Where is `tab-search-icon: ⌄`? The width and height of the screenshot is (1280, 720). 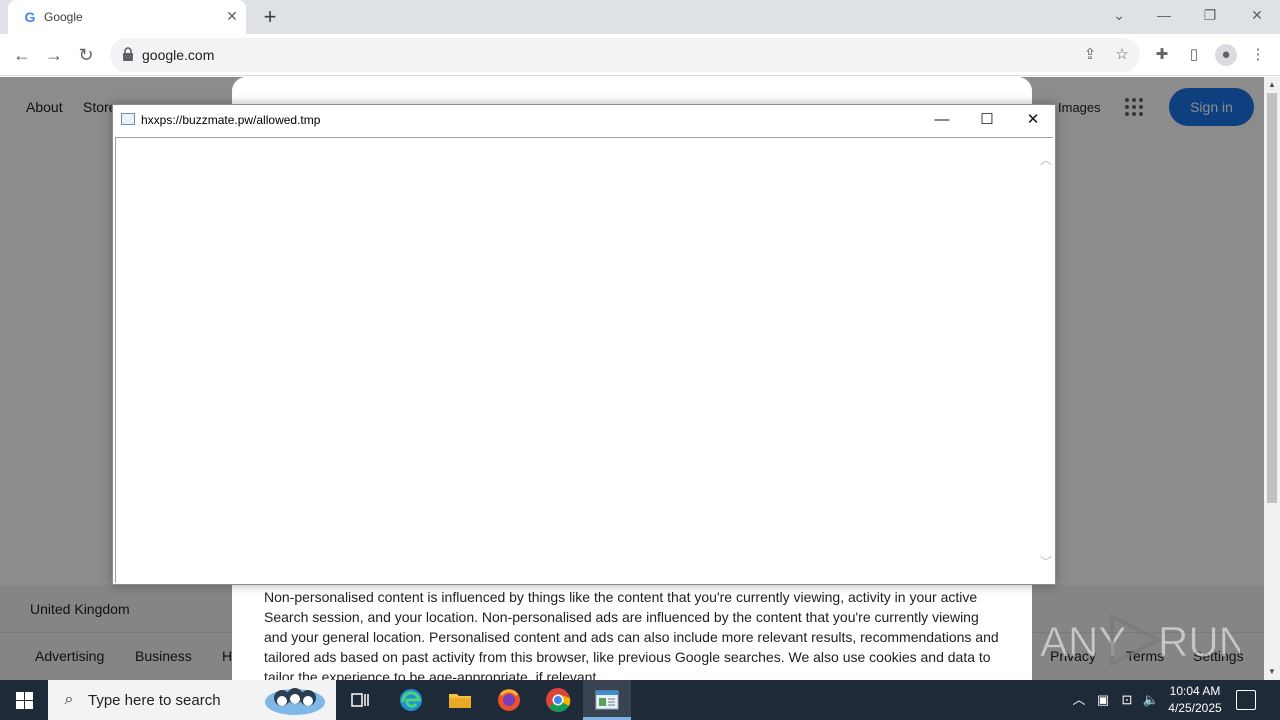
tab-search-icon: ⌄ is located at coordinates (1119, 15).